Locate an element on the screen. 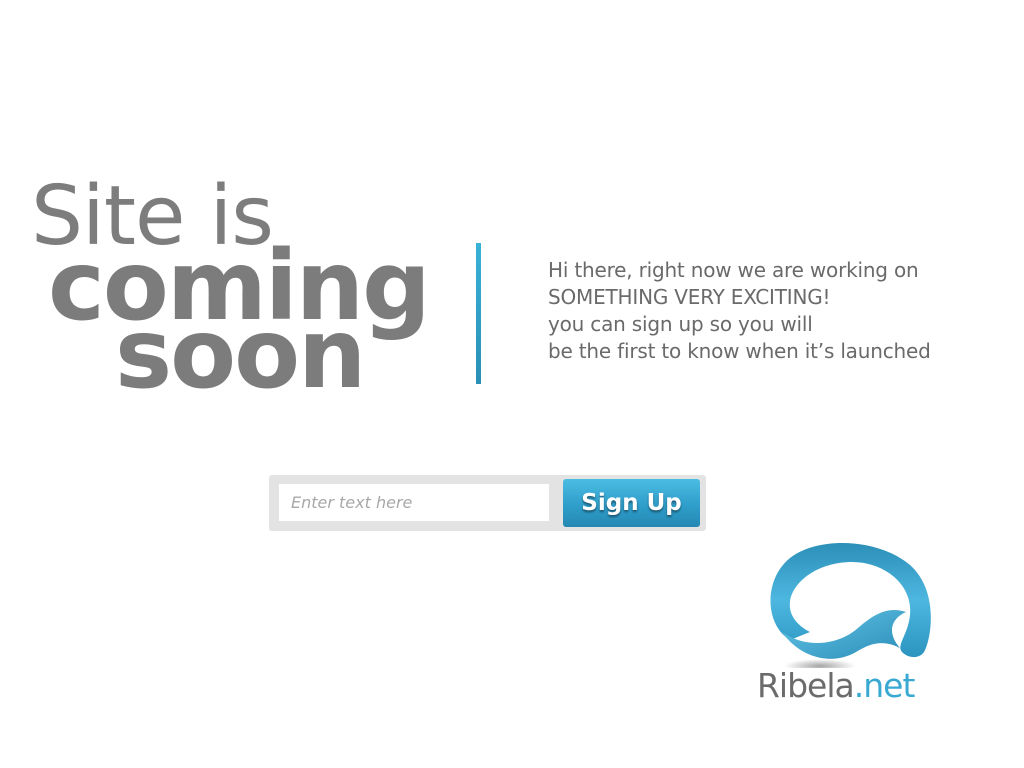 This screenshot has height=768, width=1024. logo-wordmark: Ribela.net is located at coordinates (836, 686).